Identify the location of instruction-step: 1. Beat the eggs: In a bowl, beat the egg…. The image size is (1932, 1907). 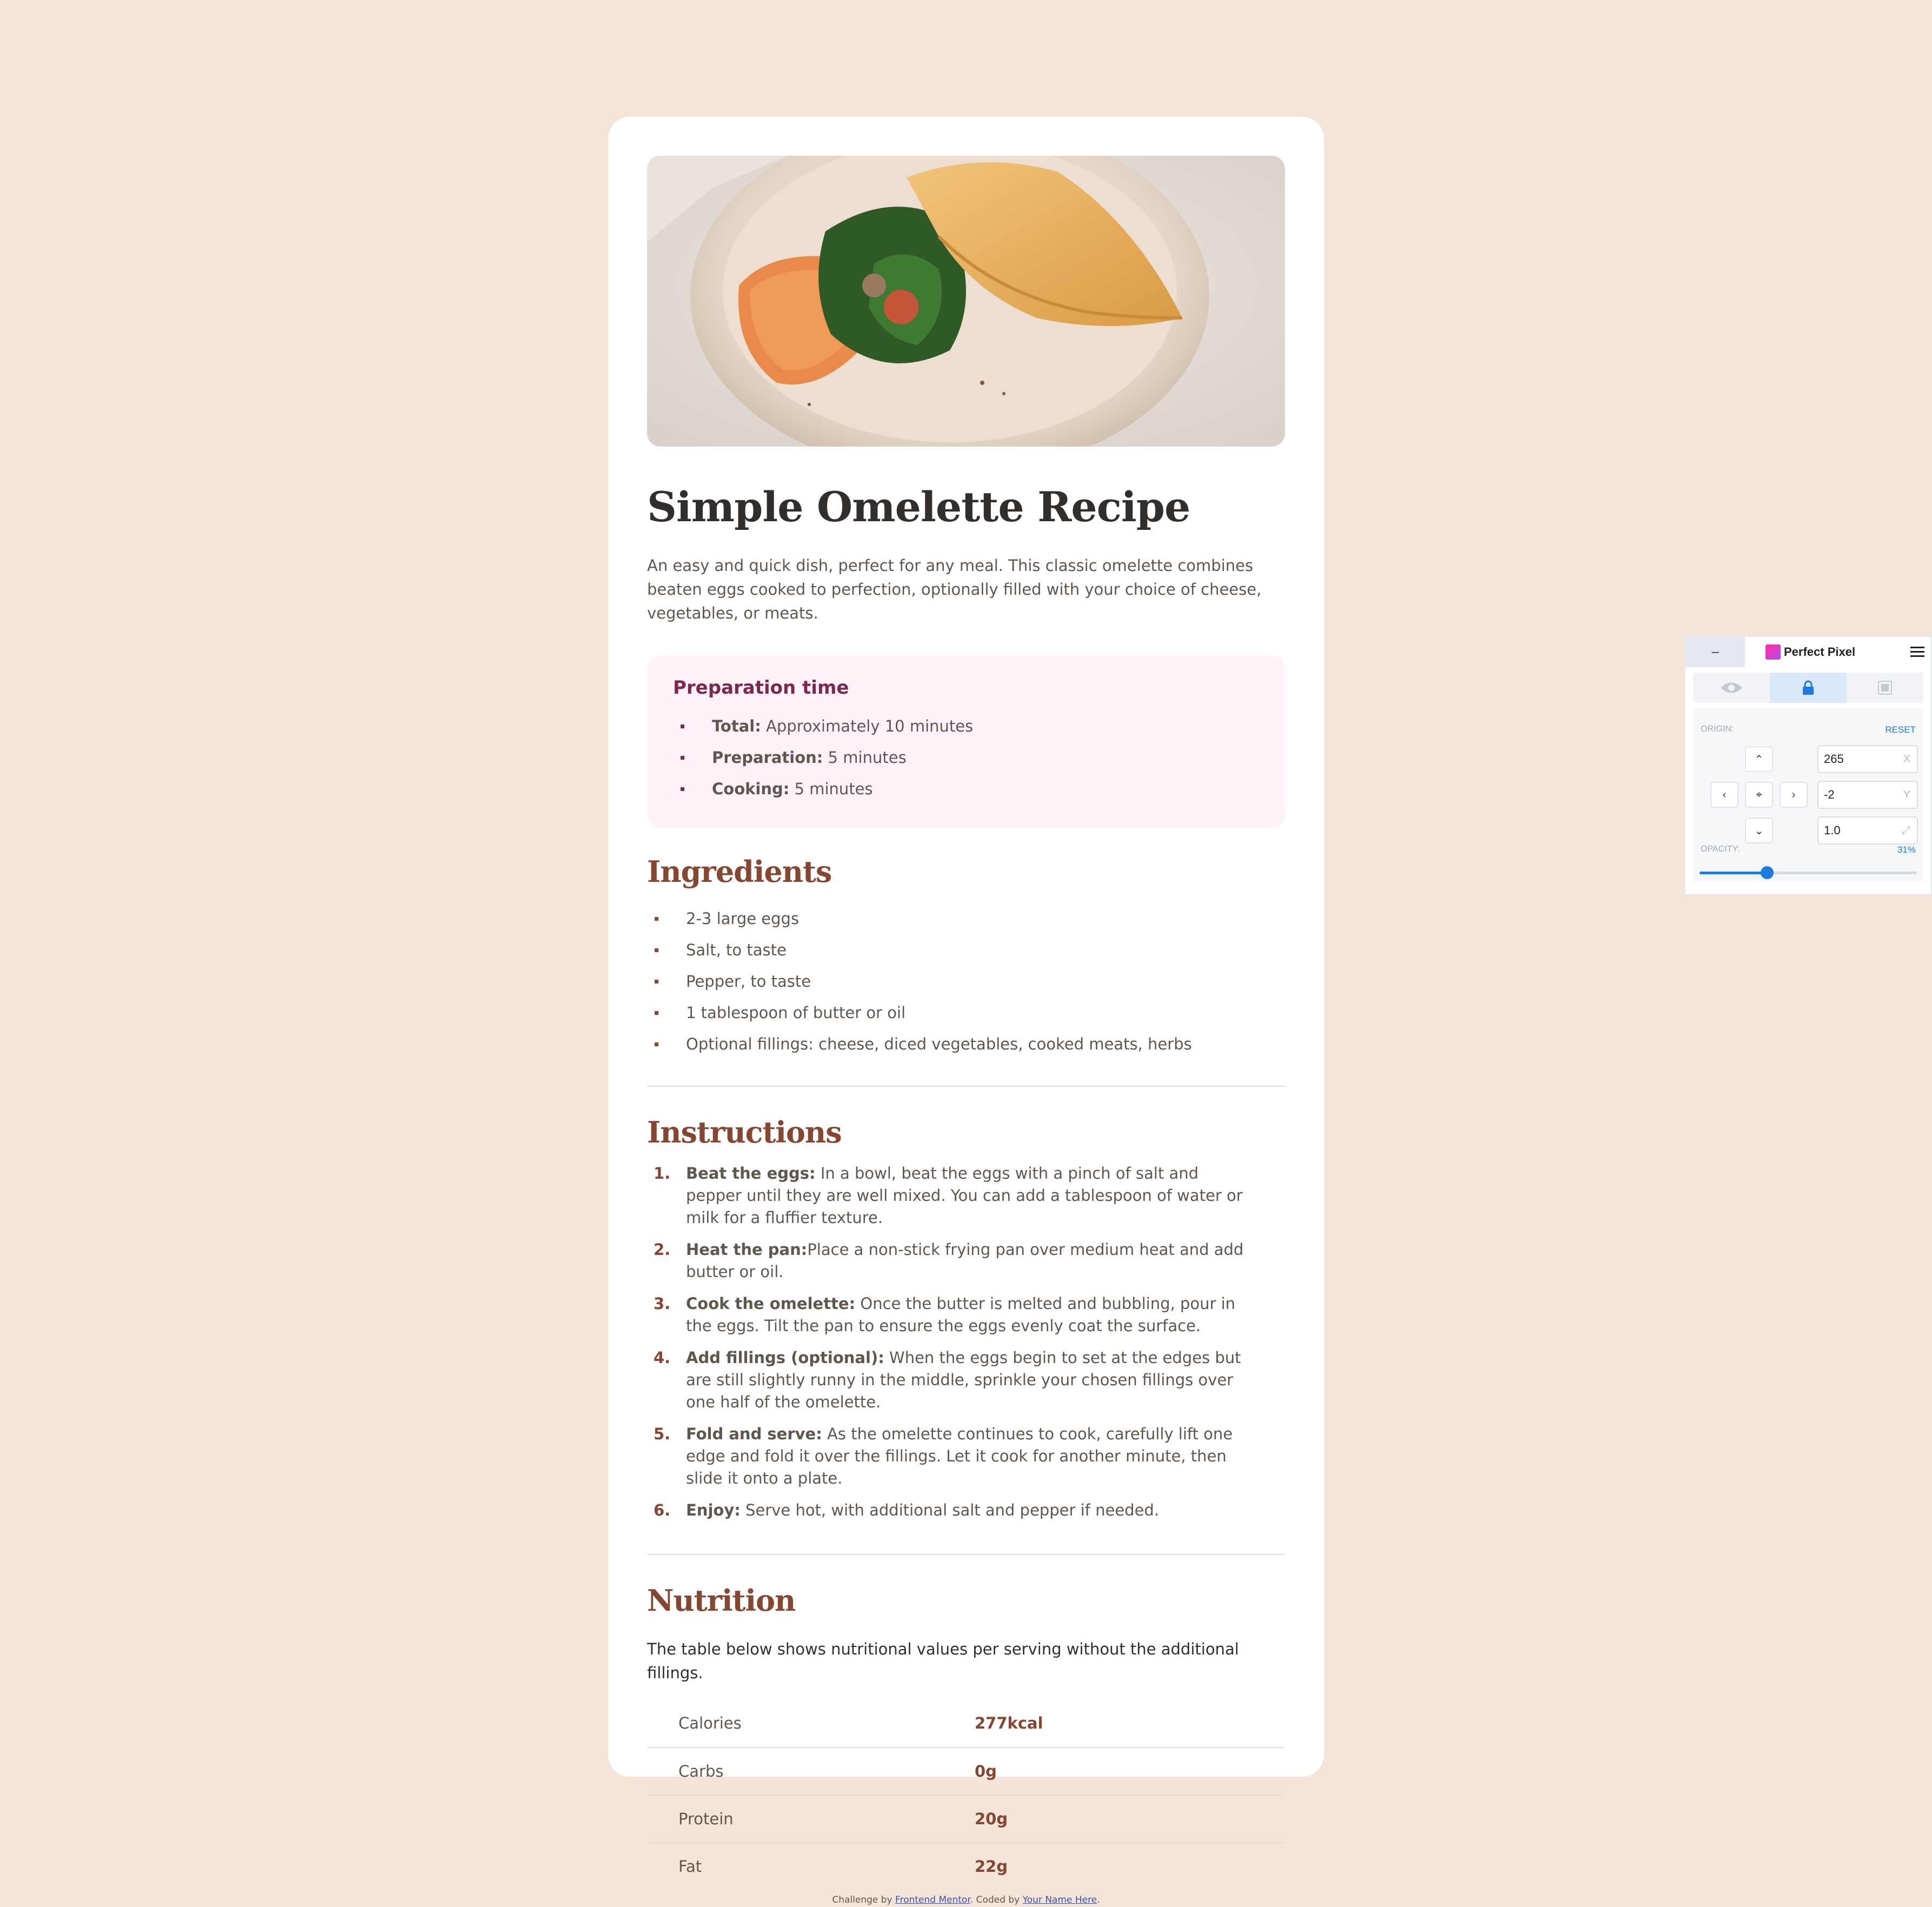
(953, 1195).